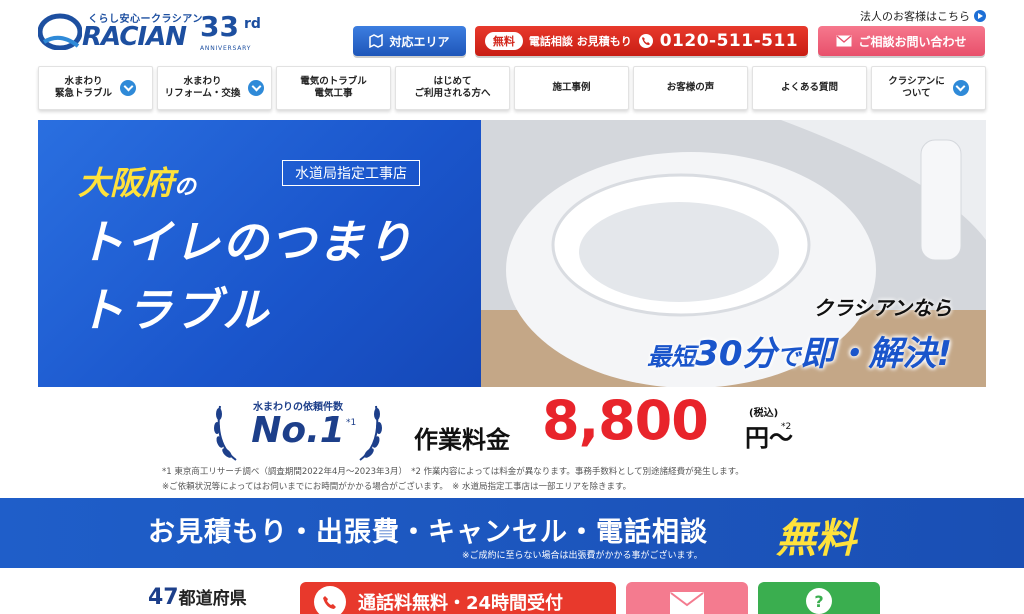  Describe the element at coordinates (876, 354) in the screenshot. I see `hero-slogan-resolve: 即・解決!` at that location.